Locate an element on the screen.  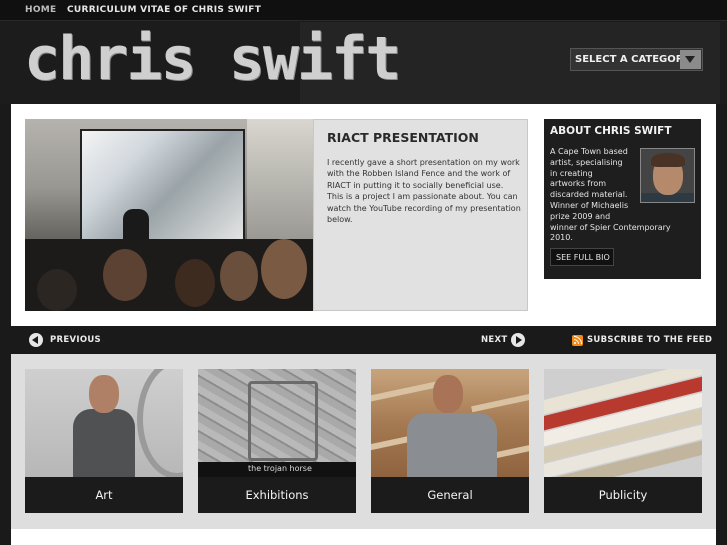
category-card-publicity: Publicity is located at coordinates (623, 441).